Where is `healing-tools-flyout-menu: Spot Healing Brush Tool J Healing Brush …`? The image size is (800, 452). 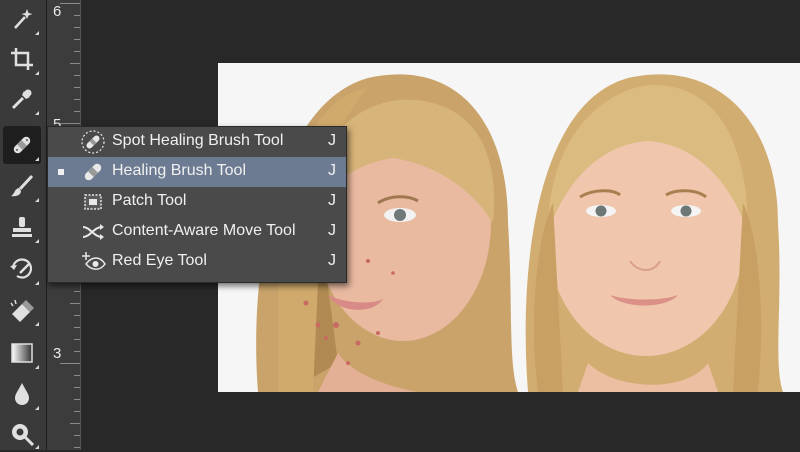
healing-tools-flyout-menu: Spot Healing Brush Tool J Healing Brush … is located at coordinates (197, 204).